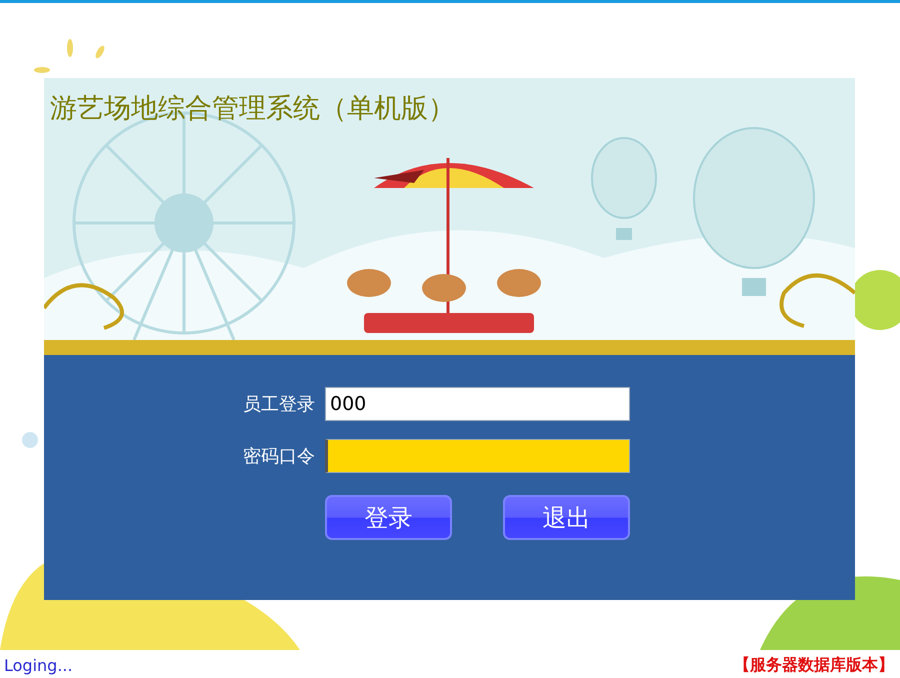 The width and height of the screenshot is (900, 678). Describe the element at coordinates (252, 109) in the screenshot. I see `window-title: 游艺场地综合管理系统（单机版）` at that location.